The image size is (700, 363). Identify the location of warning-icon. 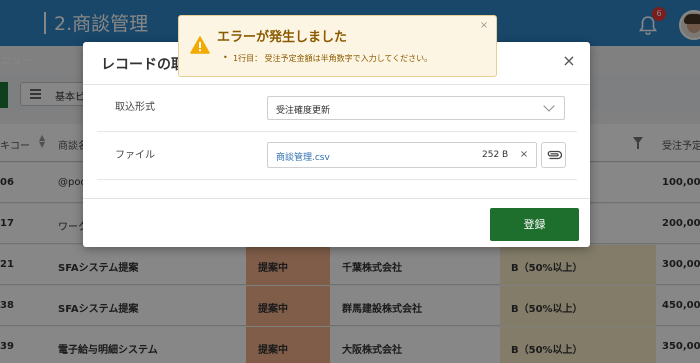
(200, 45).